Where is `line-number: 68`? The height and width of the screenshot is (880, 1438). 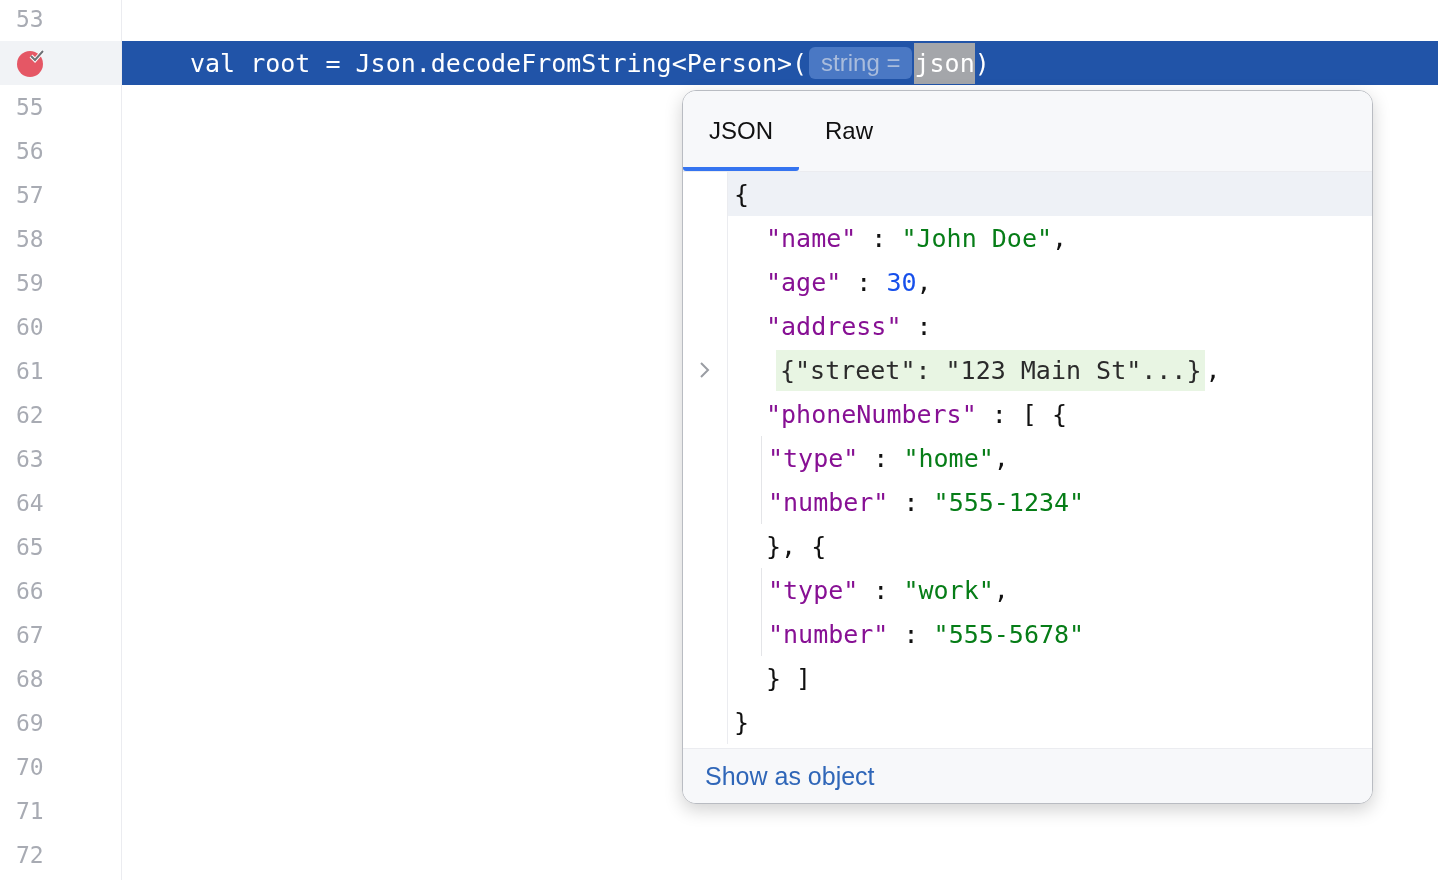 line-number: 68 is located at coordinates (30, 679).